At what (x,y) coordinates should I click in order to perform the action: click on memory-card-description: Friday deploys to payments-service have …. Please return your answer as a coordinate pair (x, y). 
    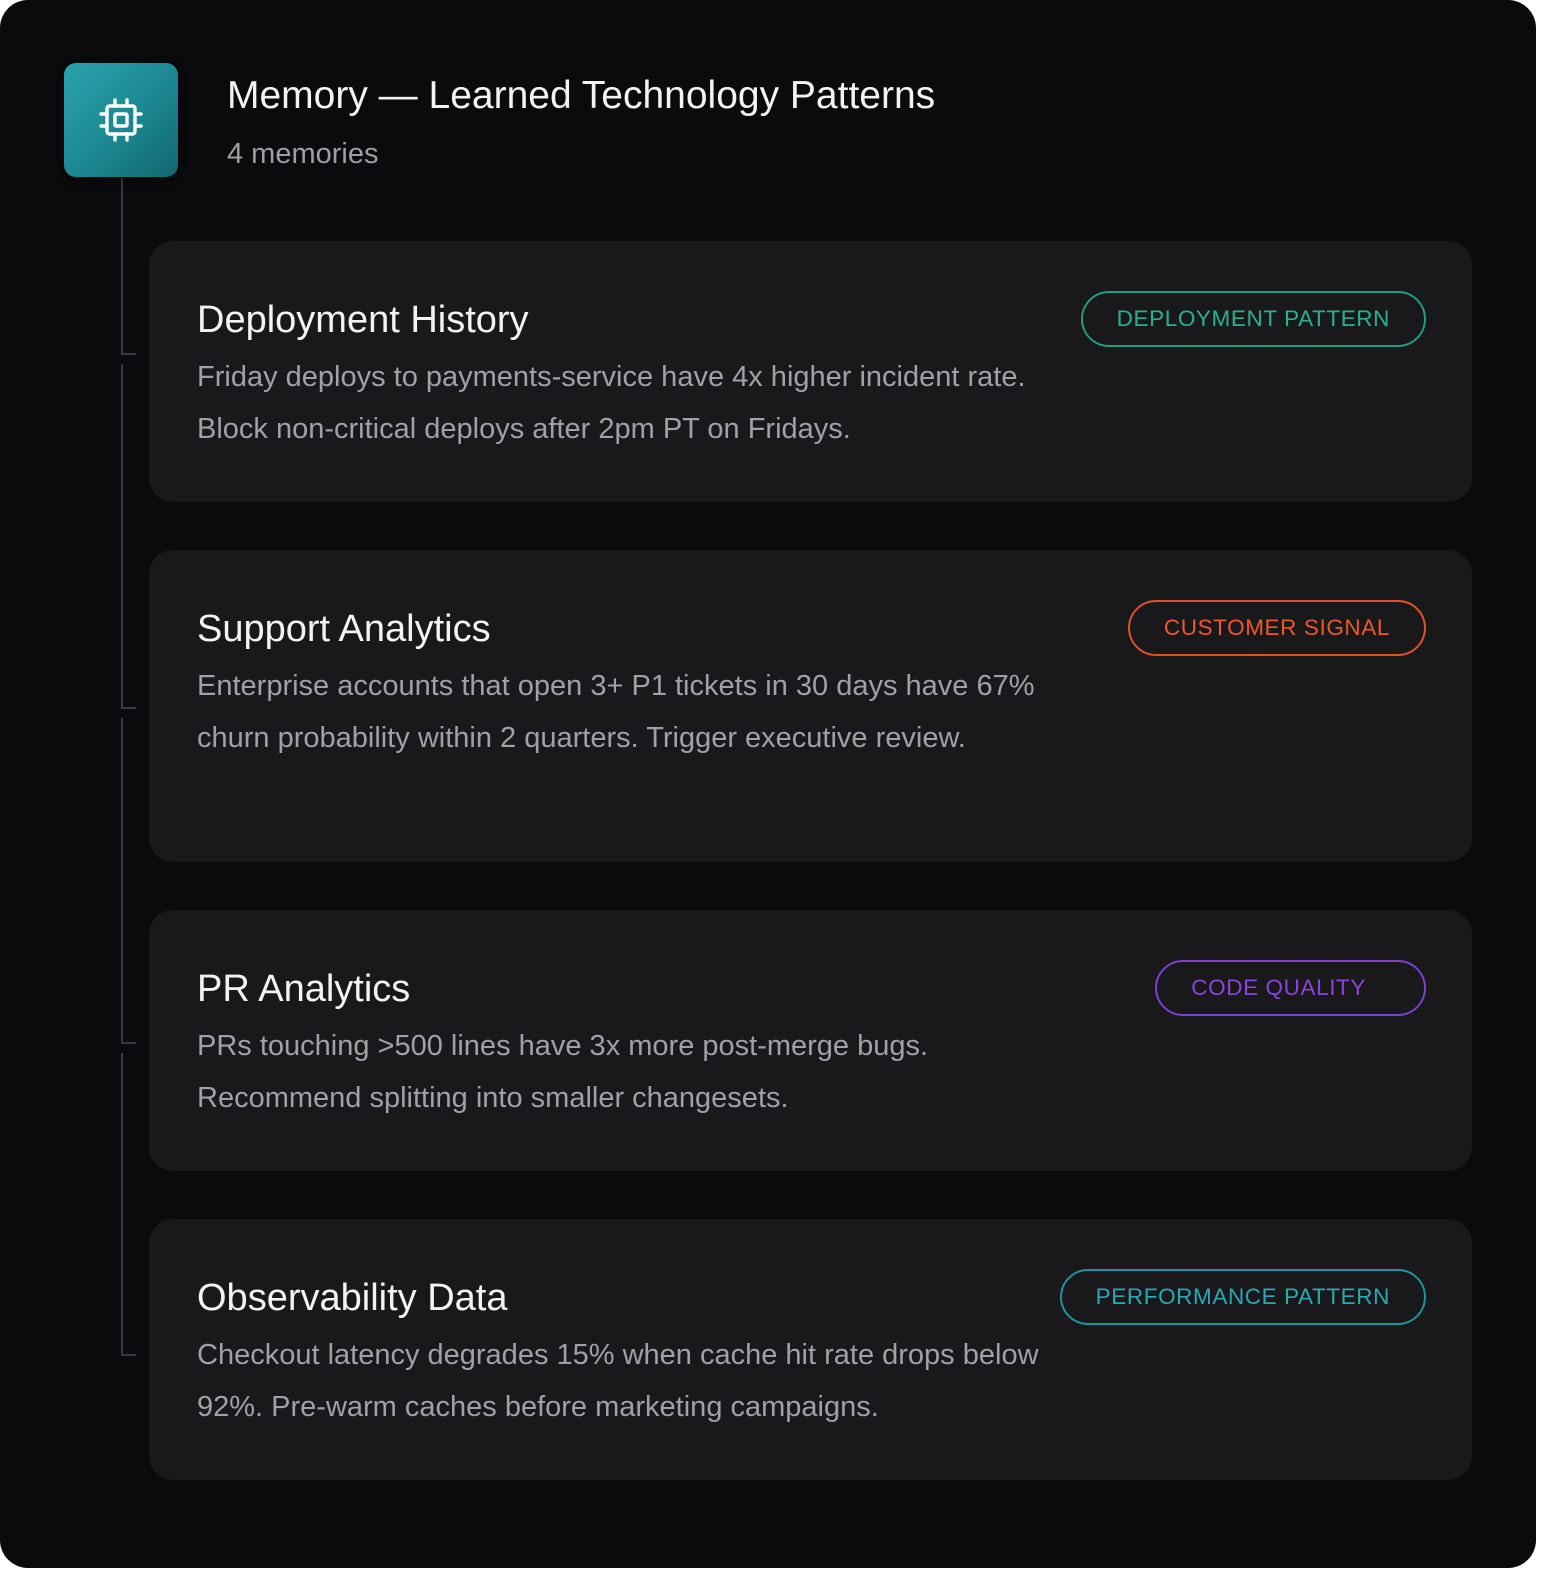
    Looking at the image, I should click on (611, 403).